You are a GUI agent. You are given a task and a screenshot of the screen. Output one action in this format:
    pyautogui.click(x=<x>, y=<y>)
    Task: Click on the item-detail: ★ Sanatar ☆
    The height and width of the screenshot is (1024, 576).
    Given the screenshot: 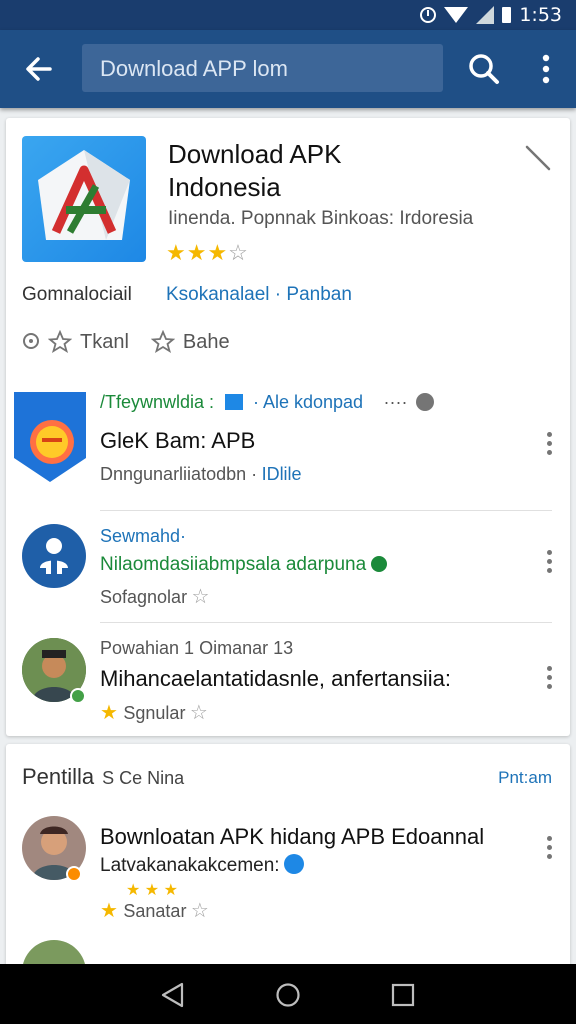 What is the action you would take?
    pyautogui.click(x=155, y=911)
    